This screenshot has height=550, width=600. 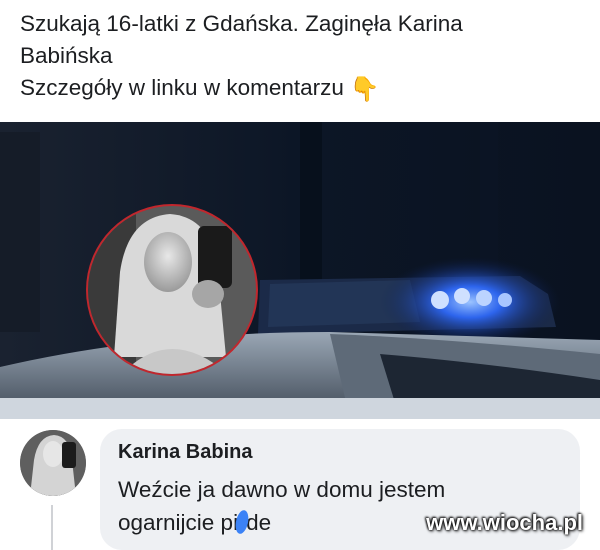 What do you see at coordinates (364, 89) in the screenshot?
I see `pointing-down-hand-icon: 👇` at bounding box center [364, 89].